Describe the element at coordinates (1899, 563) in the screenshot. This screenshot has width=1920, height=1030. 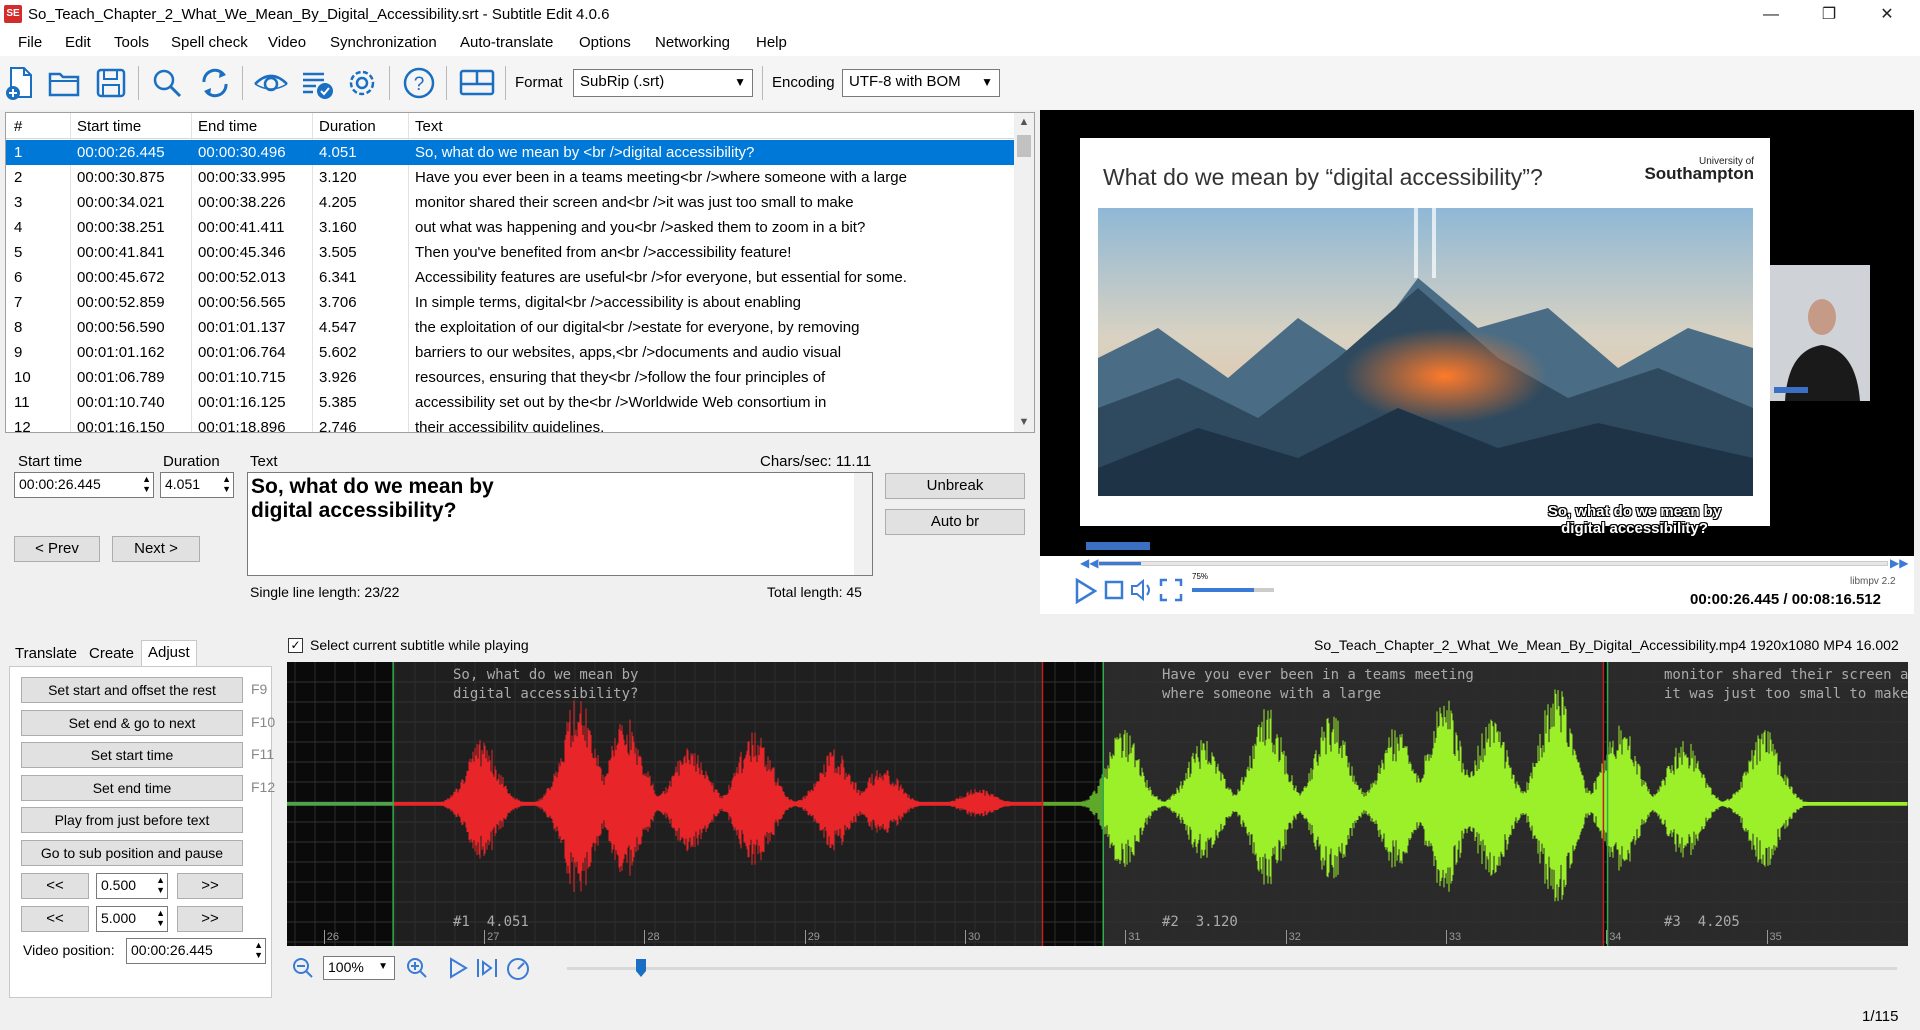
I see `next-frame-icon: ▶▶` at that location.